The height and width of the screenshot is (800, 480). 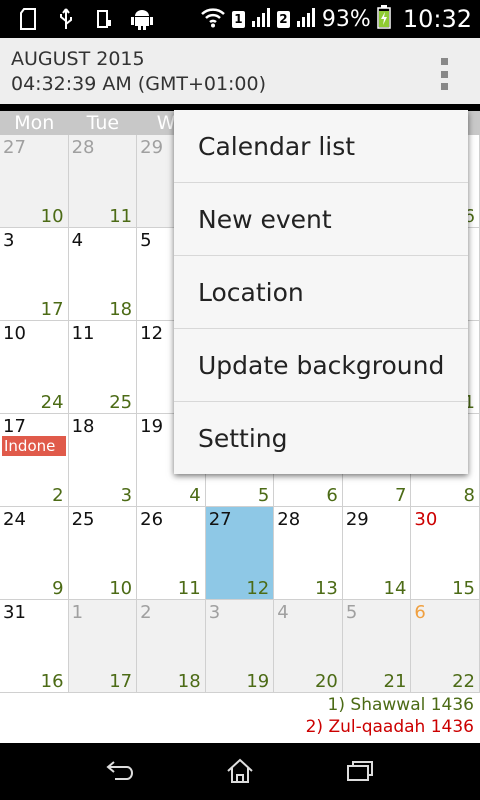 I want to click on home-icon, so click(x=240, y=771).